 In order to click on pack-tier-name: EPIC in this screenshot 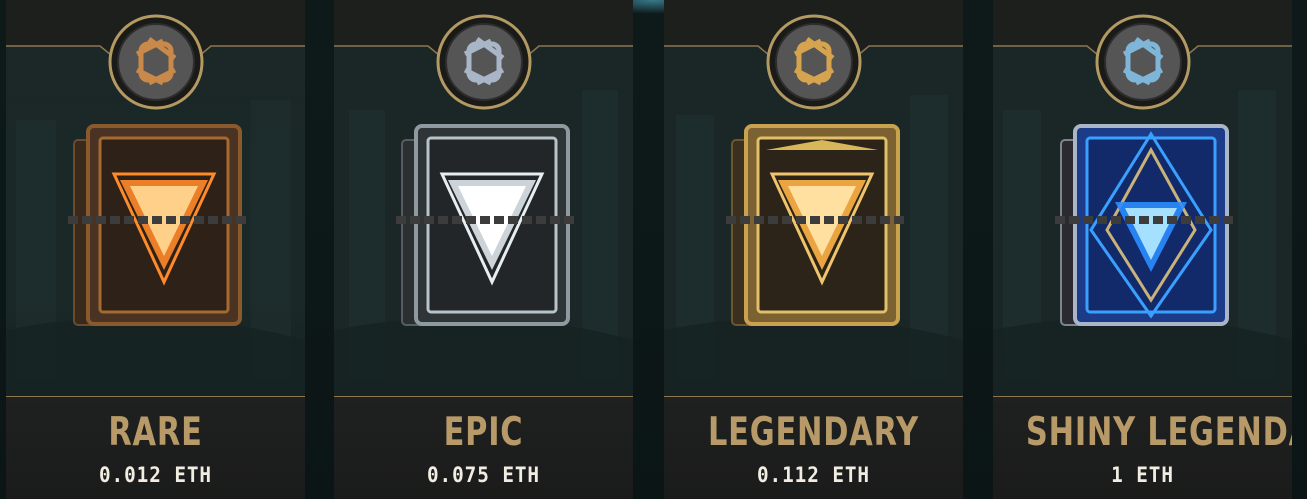, I will do `click(483, 432)`.